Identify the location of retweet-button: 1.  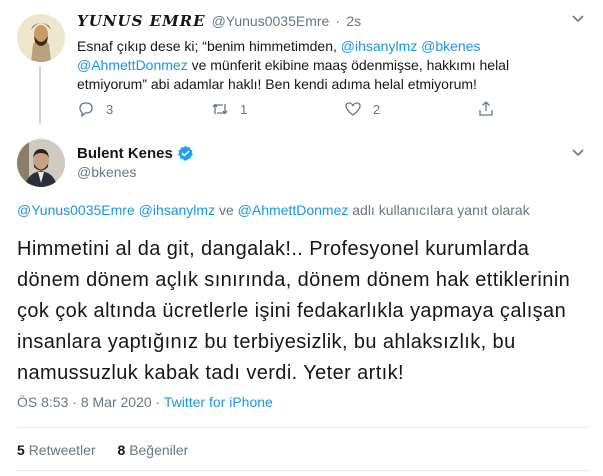
(229, 109).